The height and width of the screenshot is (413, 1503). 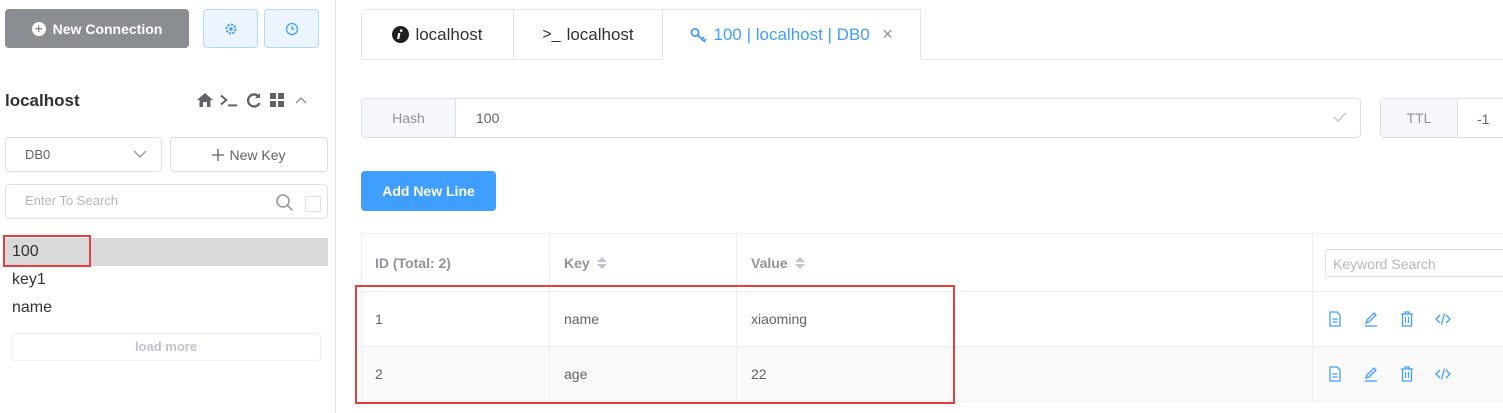 What do you see at coordinates (284, 205) in the screenshot?
I see `search-icon` at bounding box center [284, 205].